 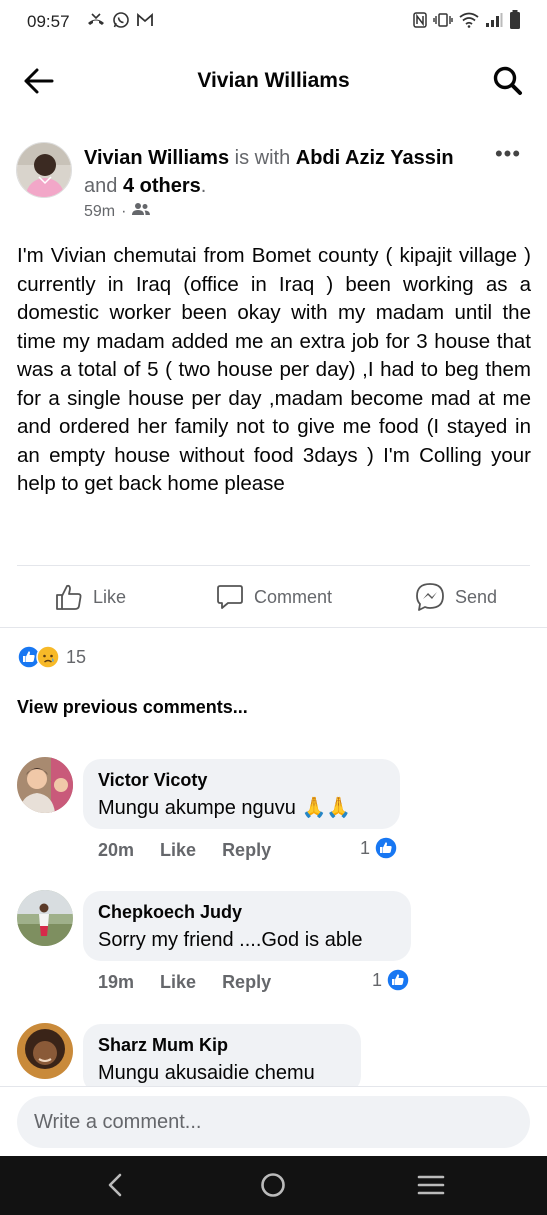 What do you see at coordinates (203, 186) in the screenshot?
I see `period: .` at bounding box center [203, 186].